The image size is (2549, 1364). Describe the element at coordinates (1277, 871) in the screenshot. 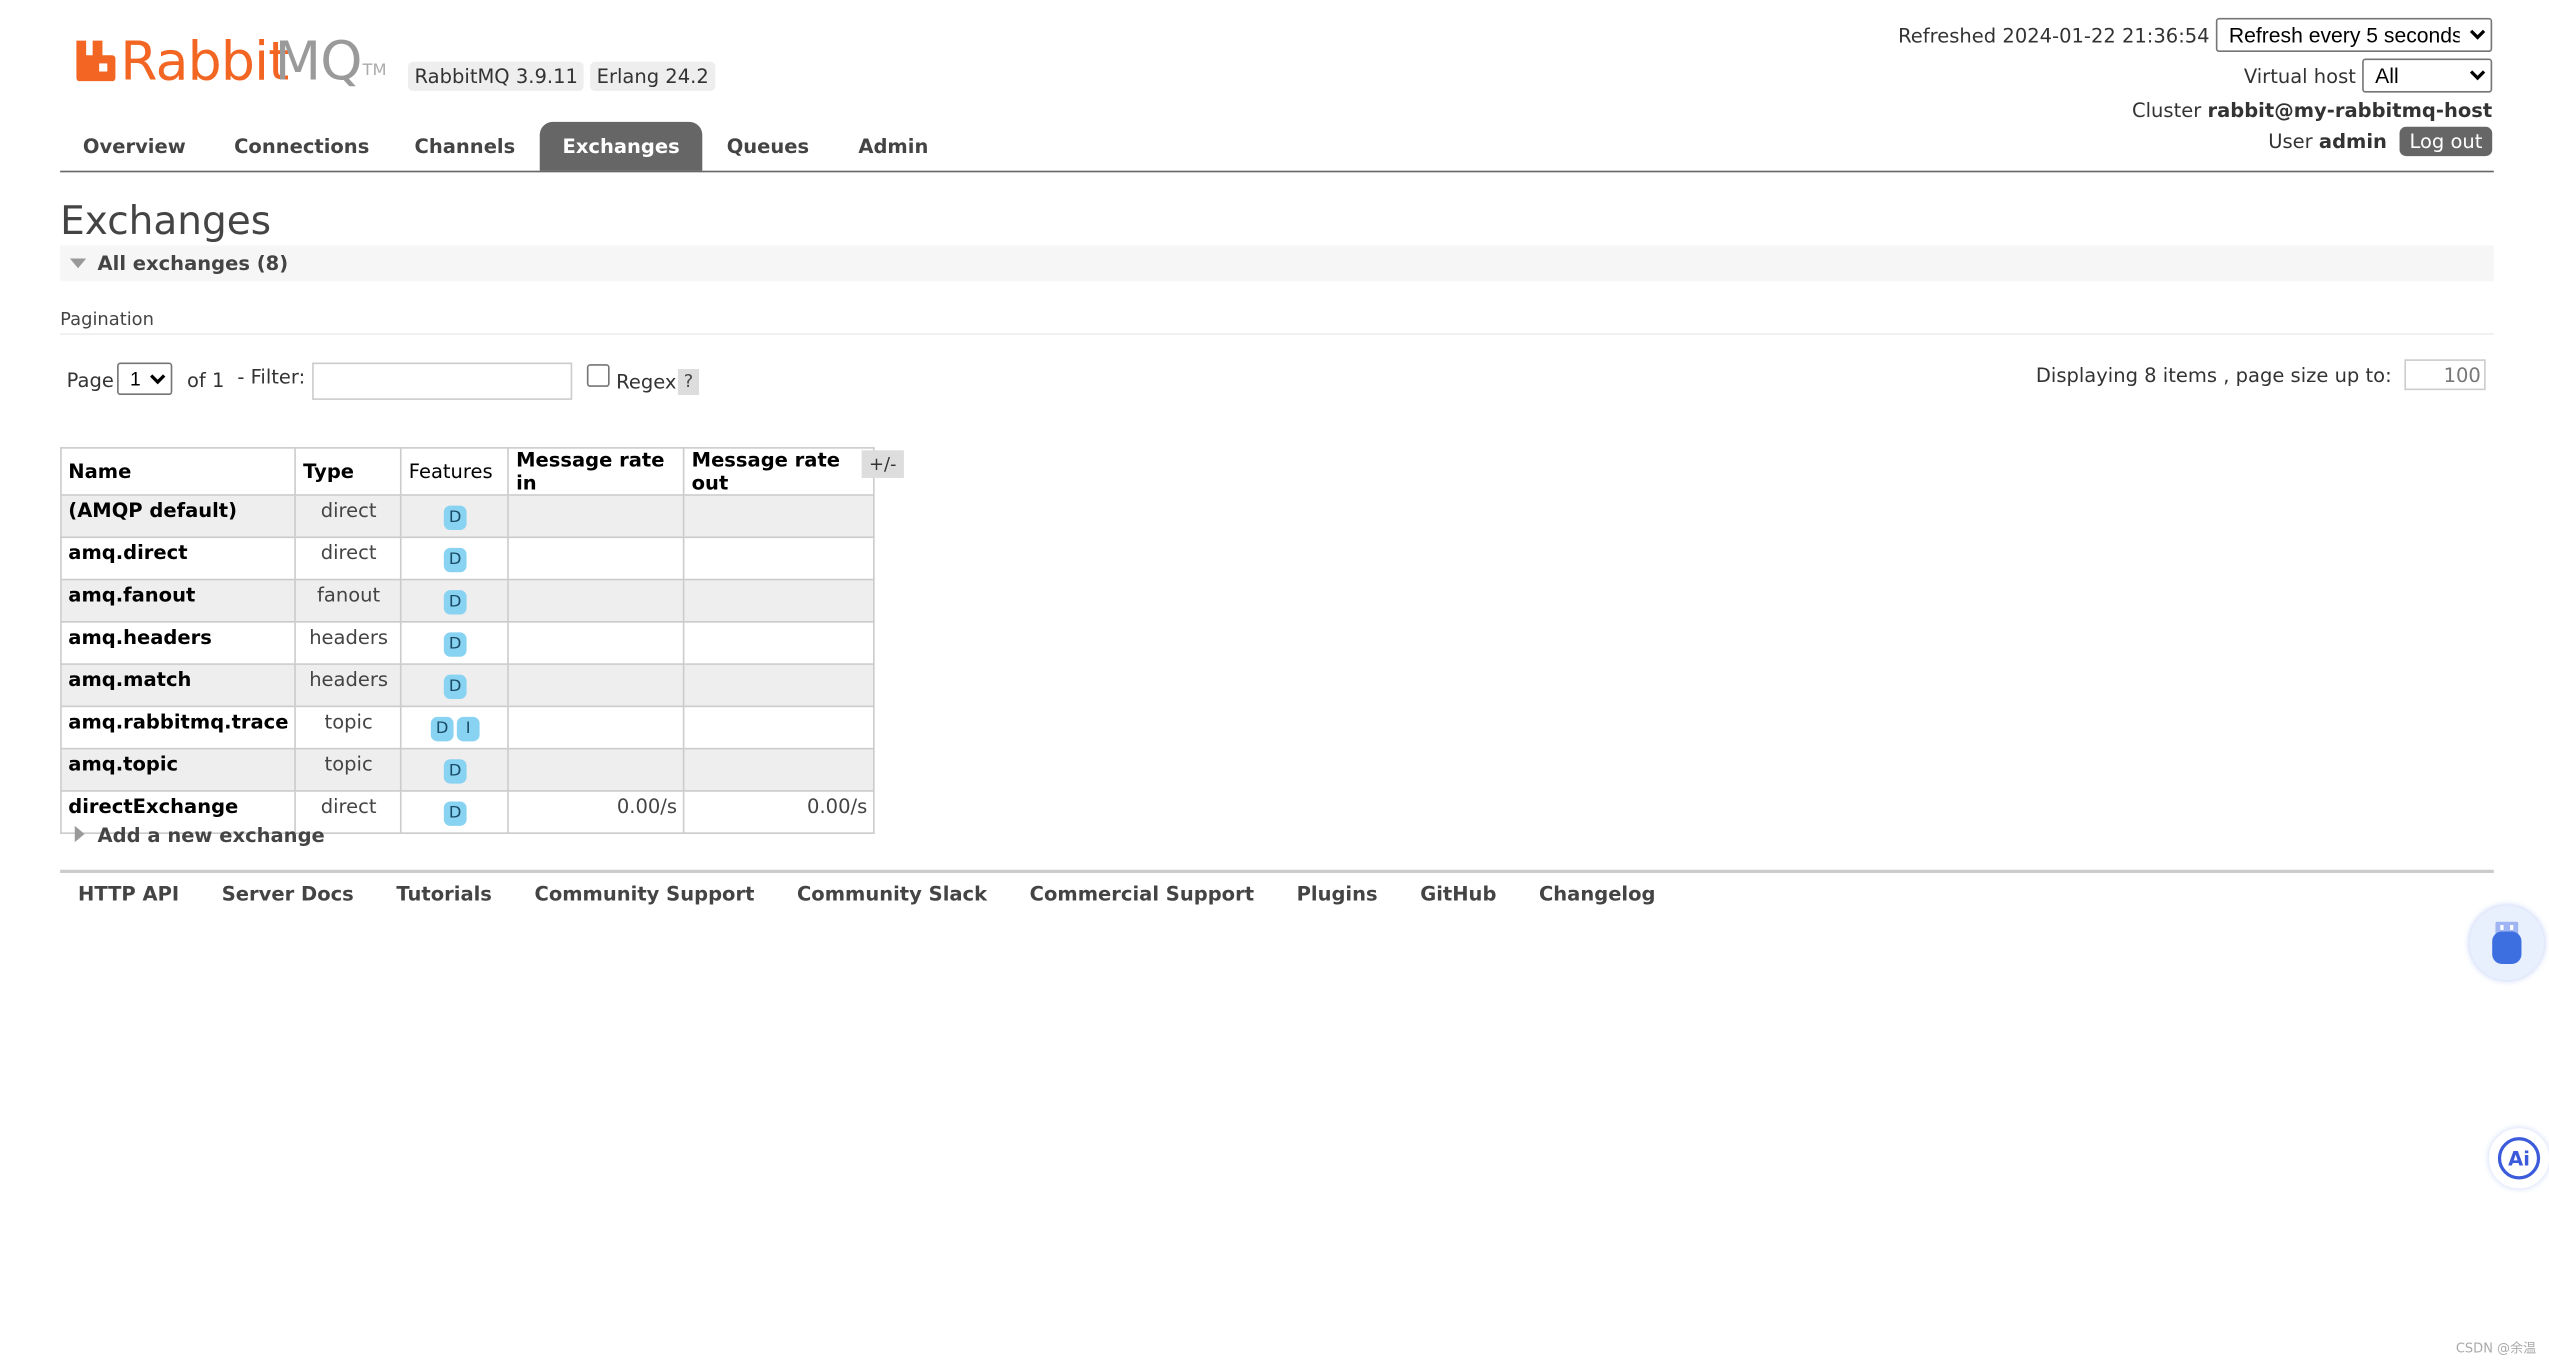

I see `footer-divider` at that location.